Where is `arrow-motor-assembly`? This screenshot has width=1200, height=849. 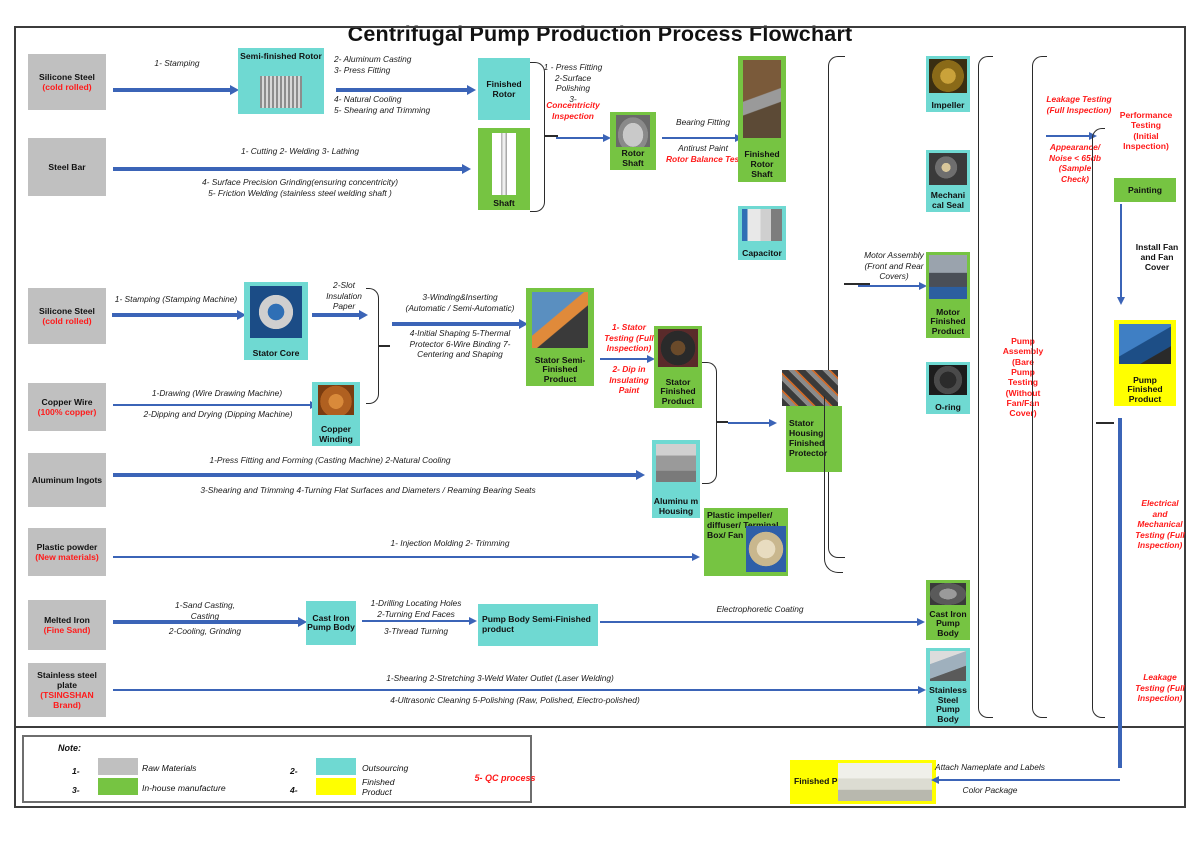
arrow-motor-assembly is located at coordinates (892, 286).